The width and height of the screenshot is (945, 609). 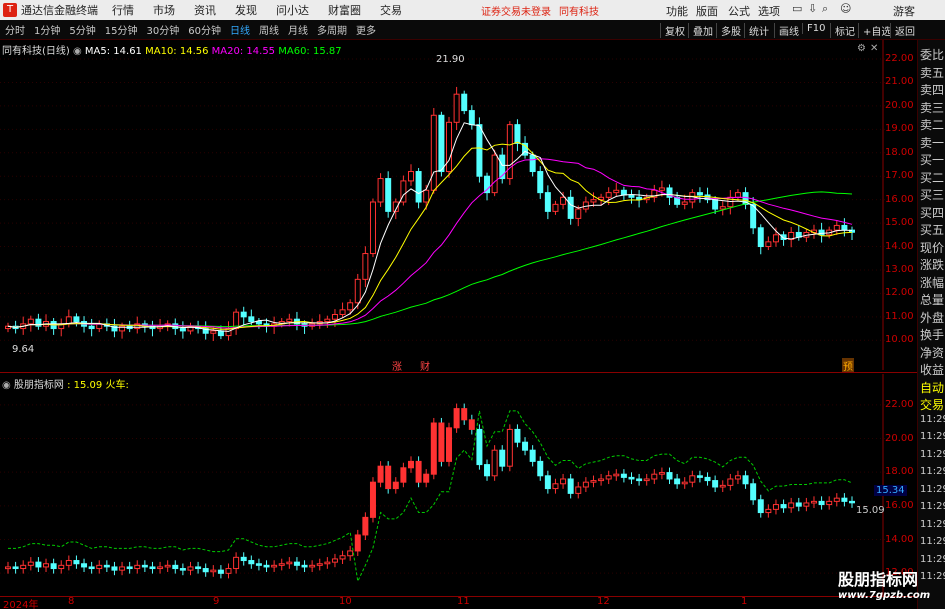 What do you see at coordinates (932, 334) in the screenshot?
I see `side-panel-item: 换手` at bounding box center [932, 334].